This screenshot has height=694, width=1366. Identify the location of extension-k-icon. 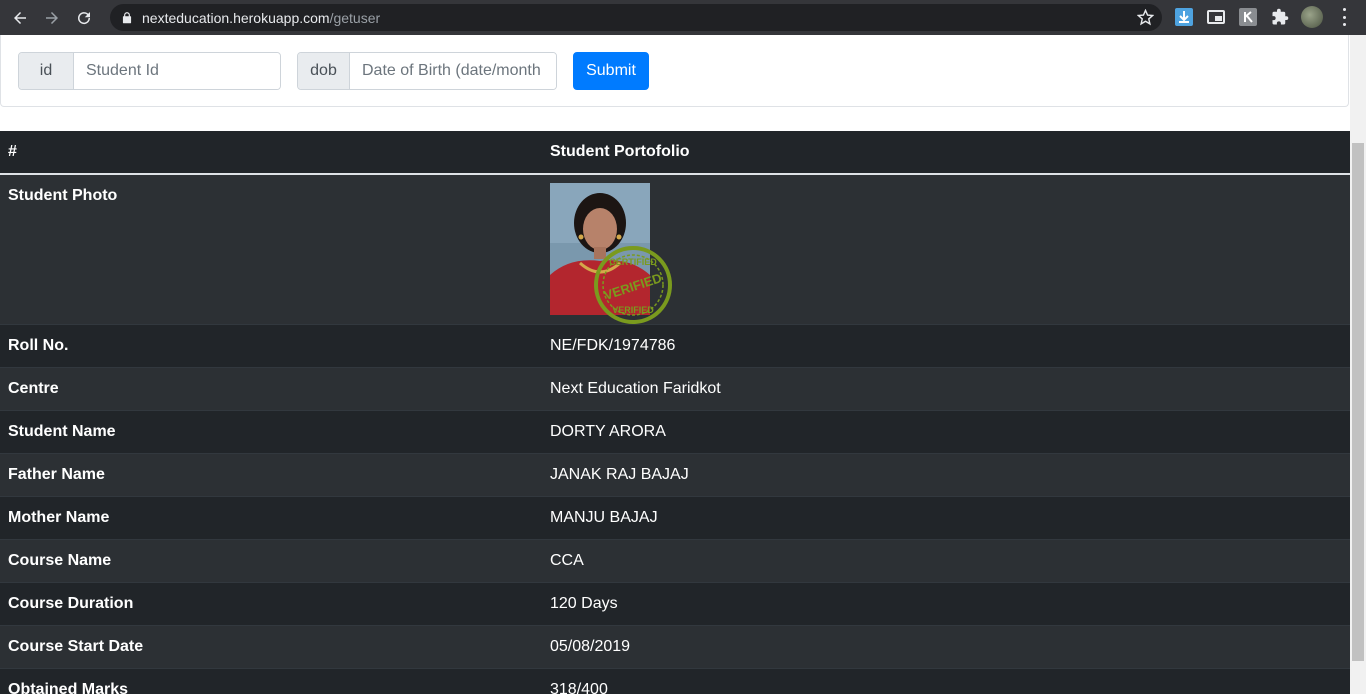
(1248, 17).